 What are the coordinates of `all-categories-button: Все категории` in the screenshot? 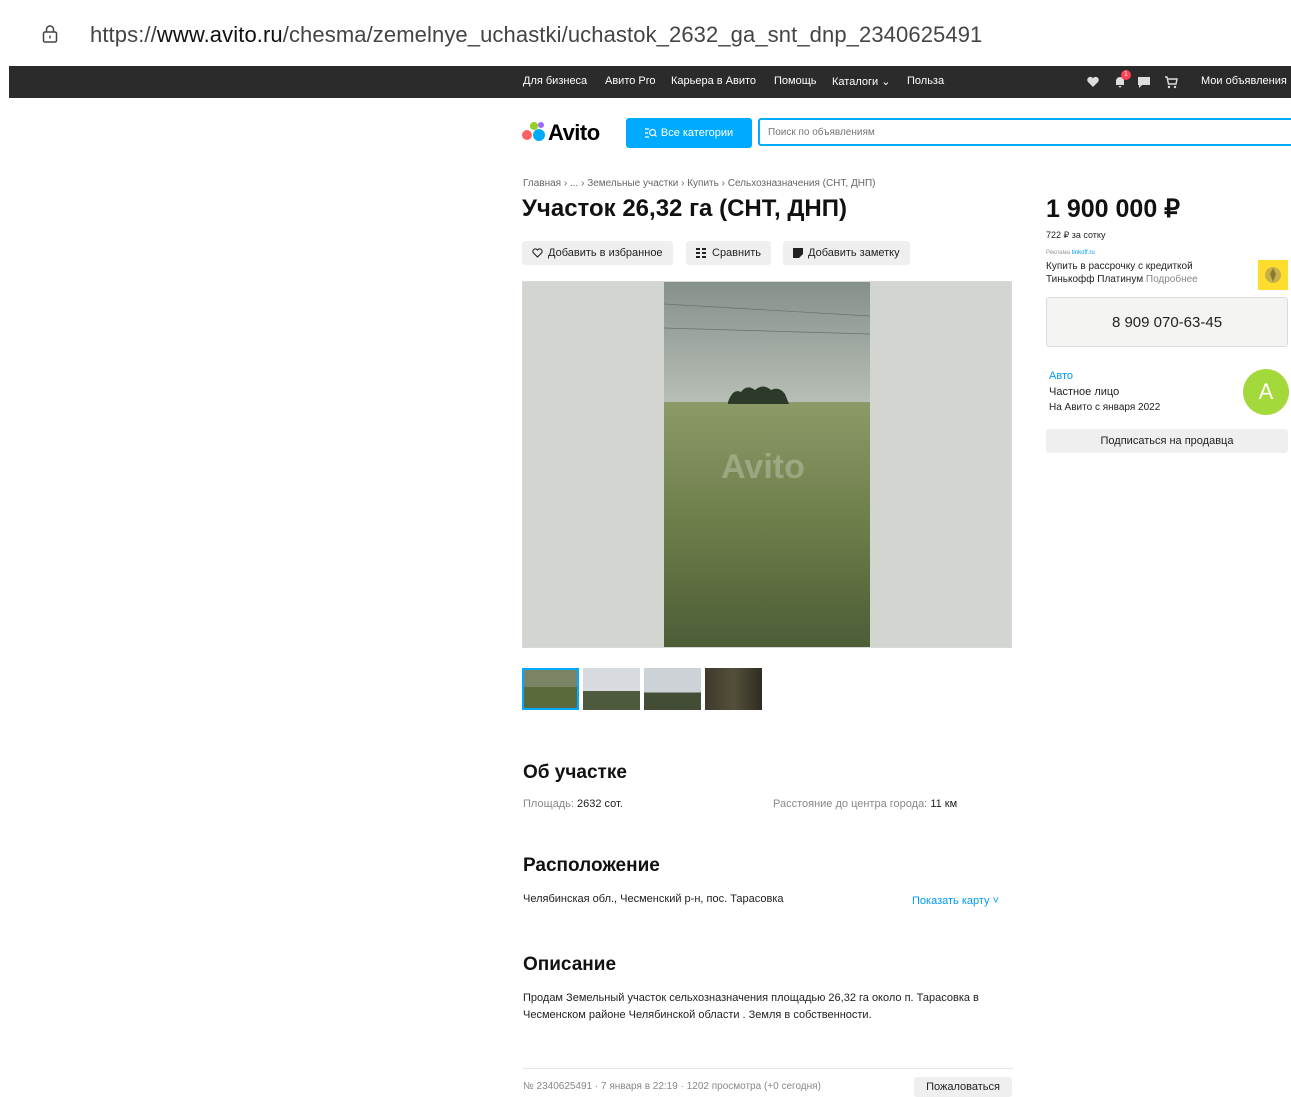 It's located at (689, 133).